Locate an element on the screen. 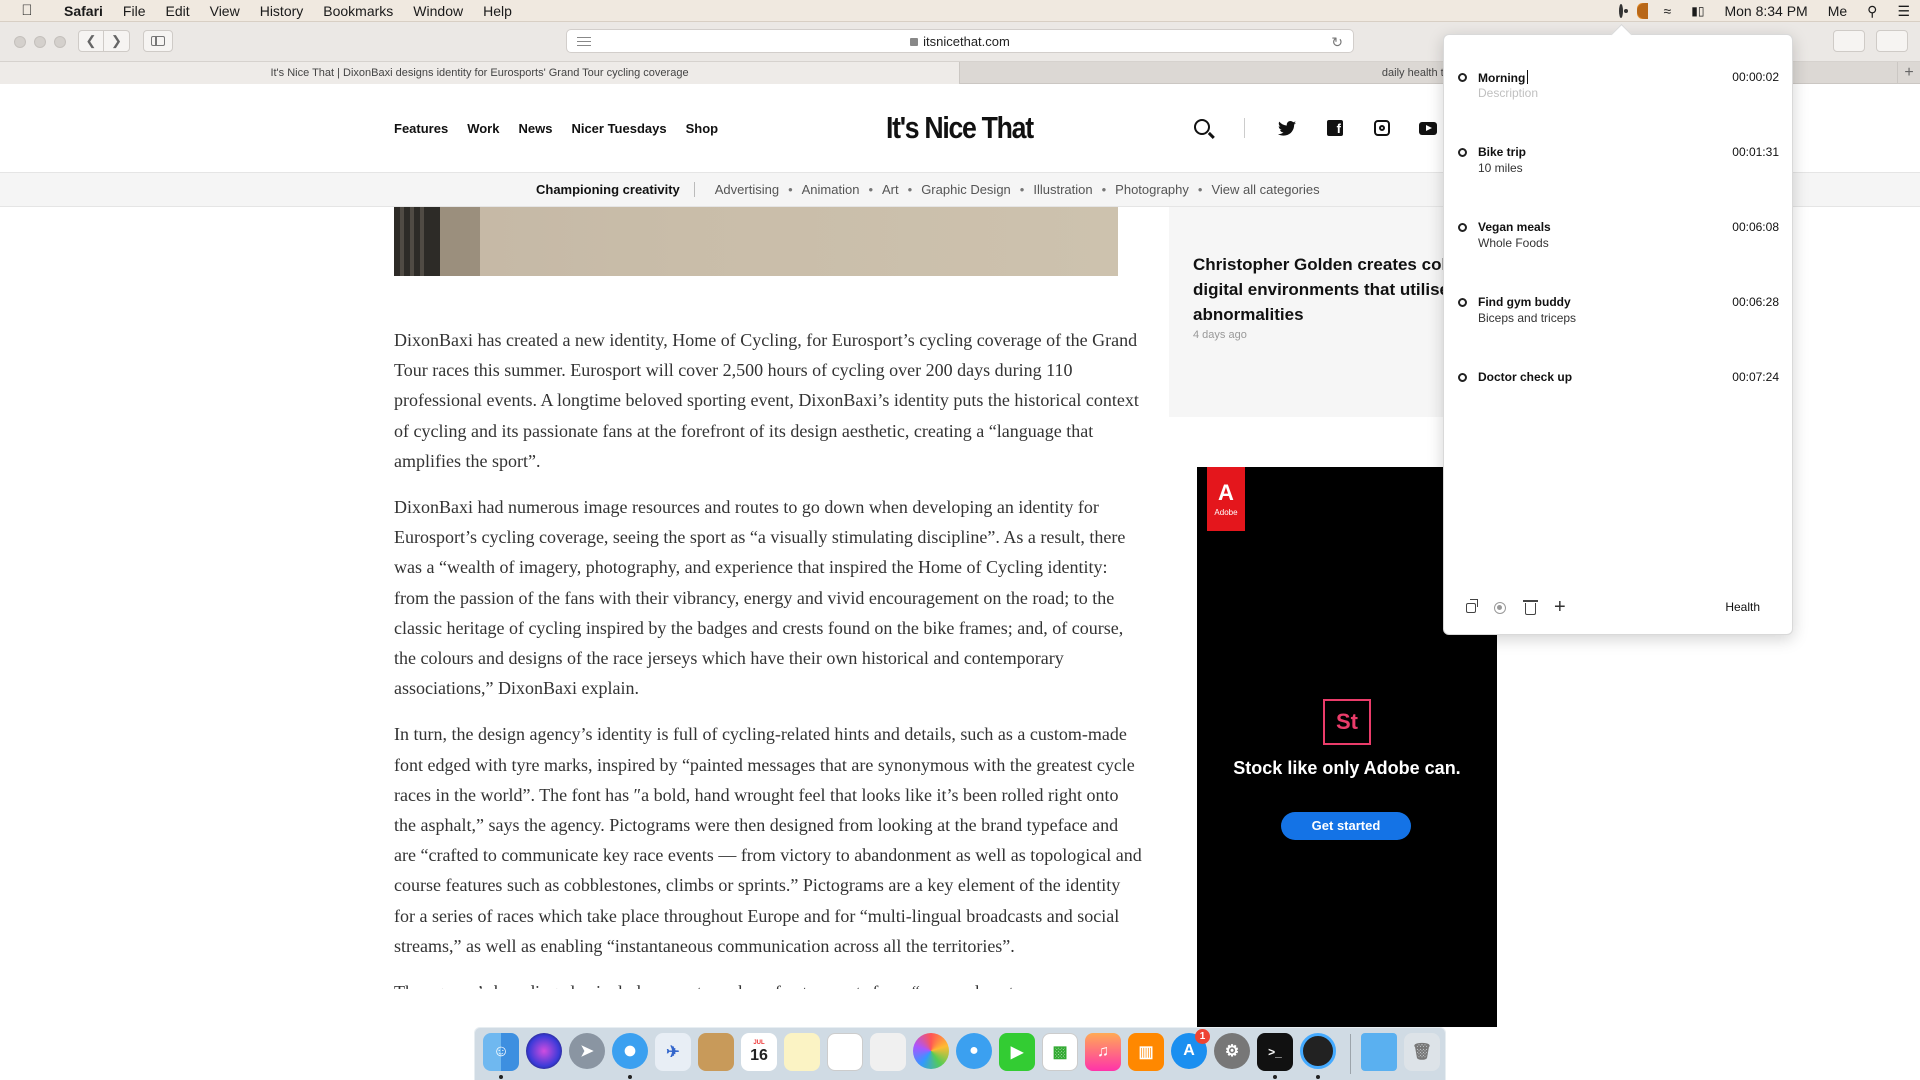 The height and width of the screenshot is (1080, 1920). nav-nicer-tuesdays: Nicer Tuesdays is located at coordinates (618, 128).